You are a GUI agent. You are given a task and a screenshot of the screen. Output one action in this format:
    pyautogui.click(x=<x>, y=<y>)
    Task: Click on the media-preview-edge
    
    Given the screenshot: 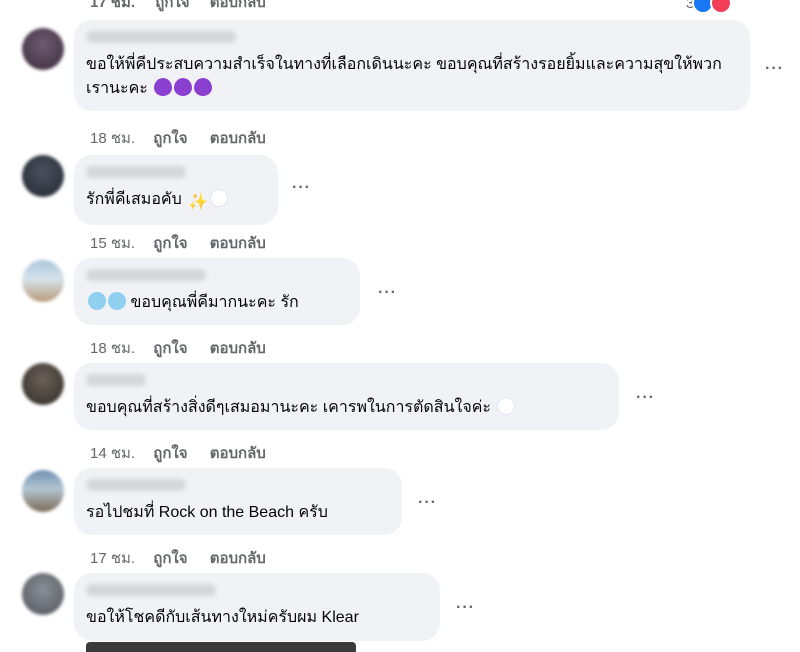 What is the action you would take?
    pyautogui.click(x=221, y=647)
    